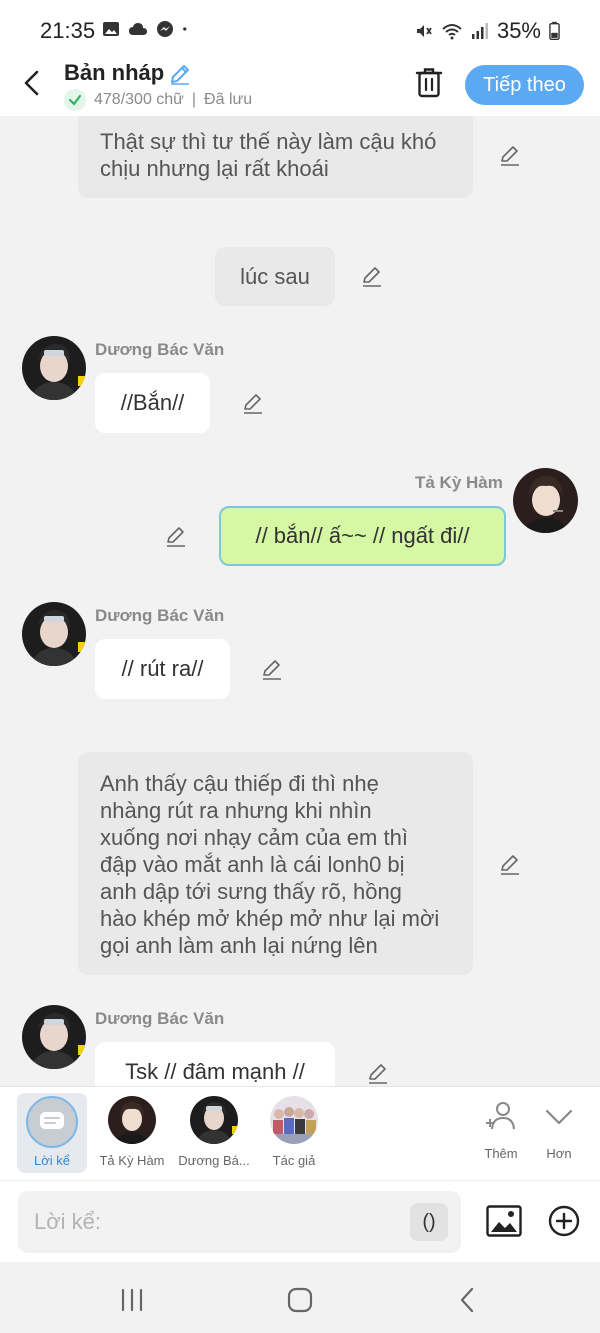 The height and width of the screenshot is (1333, 600). I want to click on add-character-button: Thêm, so click(501, 1130).